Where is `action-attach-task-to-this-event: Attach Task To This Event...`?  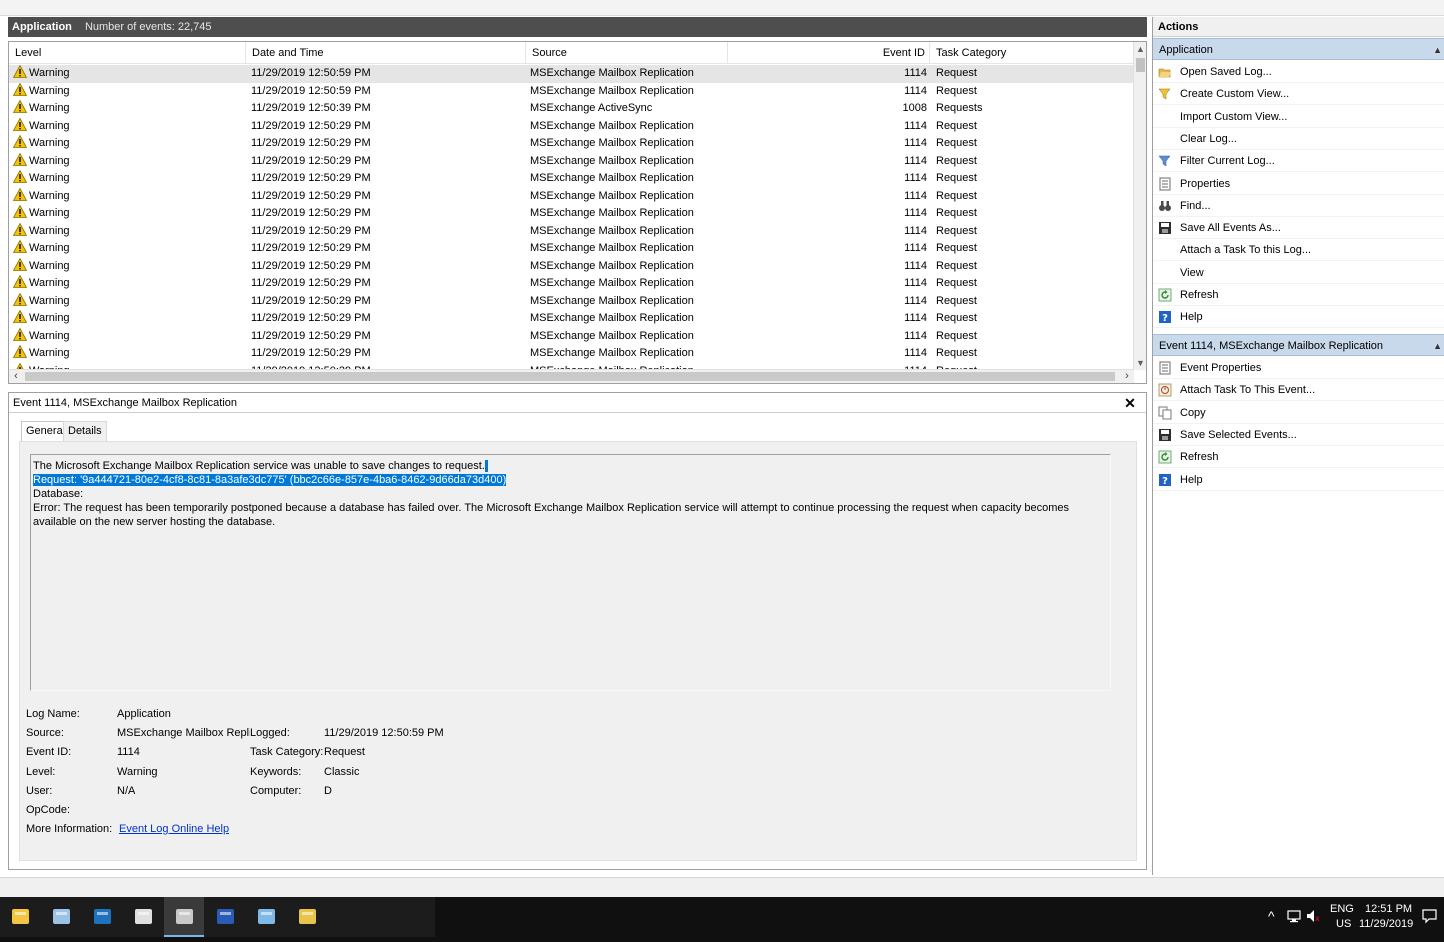 action-attach-task-to-this-event: Attach Task To This Event... is located at coordinates (1298, 390).